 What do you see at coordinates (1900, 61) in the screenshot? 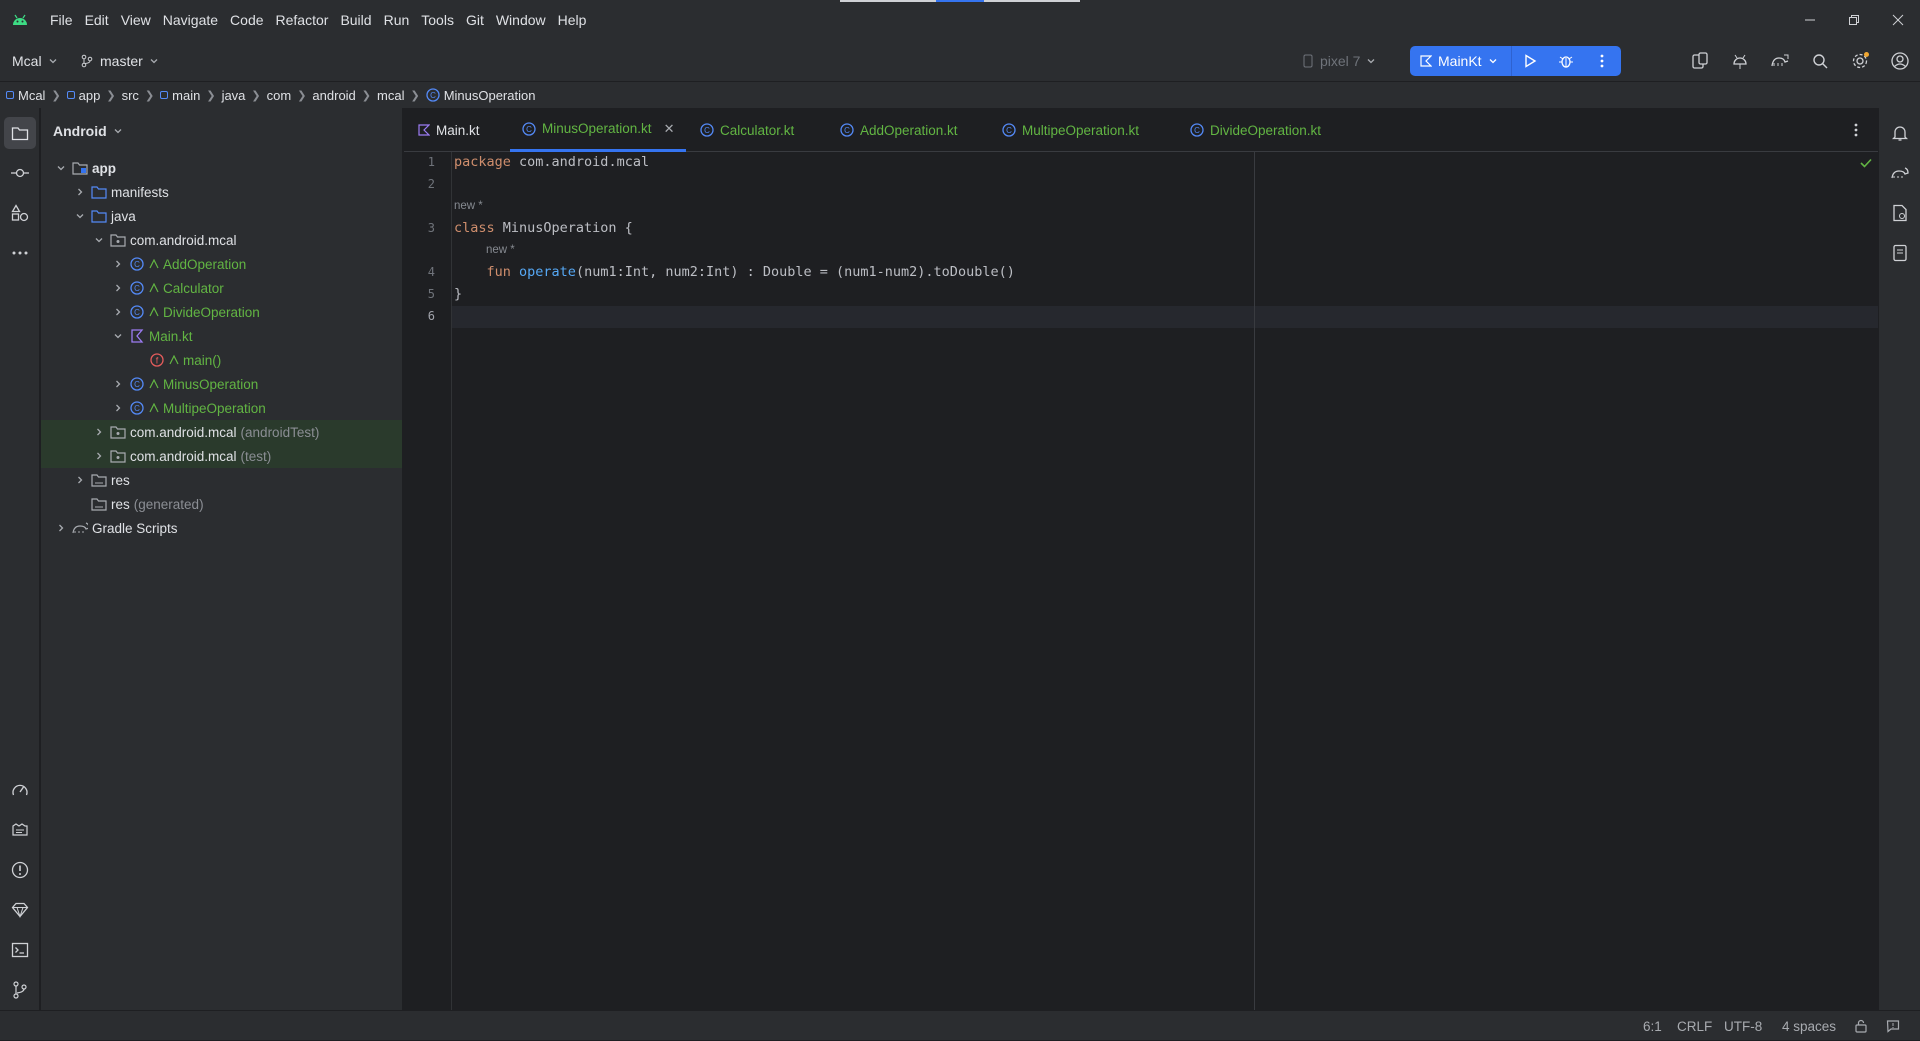
I see `account-button` at bounding box center [1900, 61].